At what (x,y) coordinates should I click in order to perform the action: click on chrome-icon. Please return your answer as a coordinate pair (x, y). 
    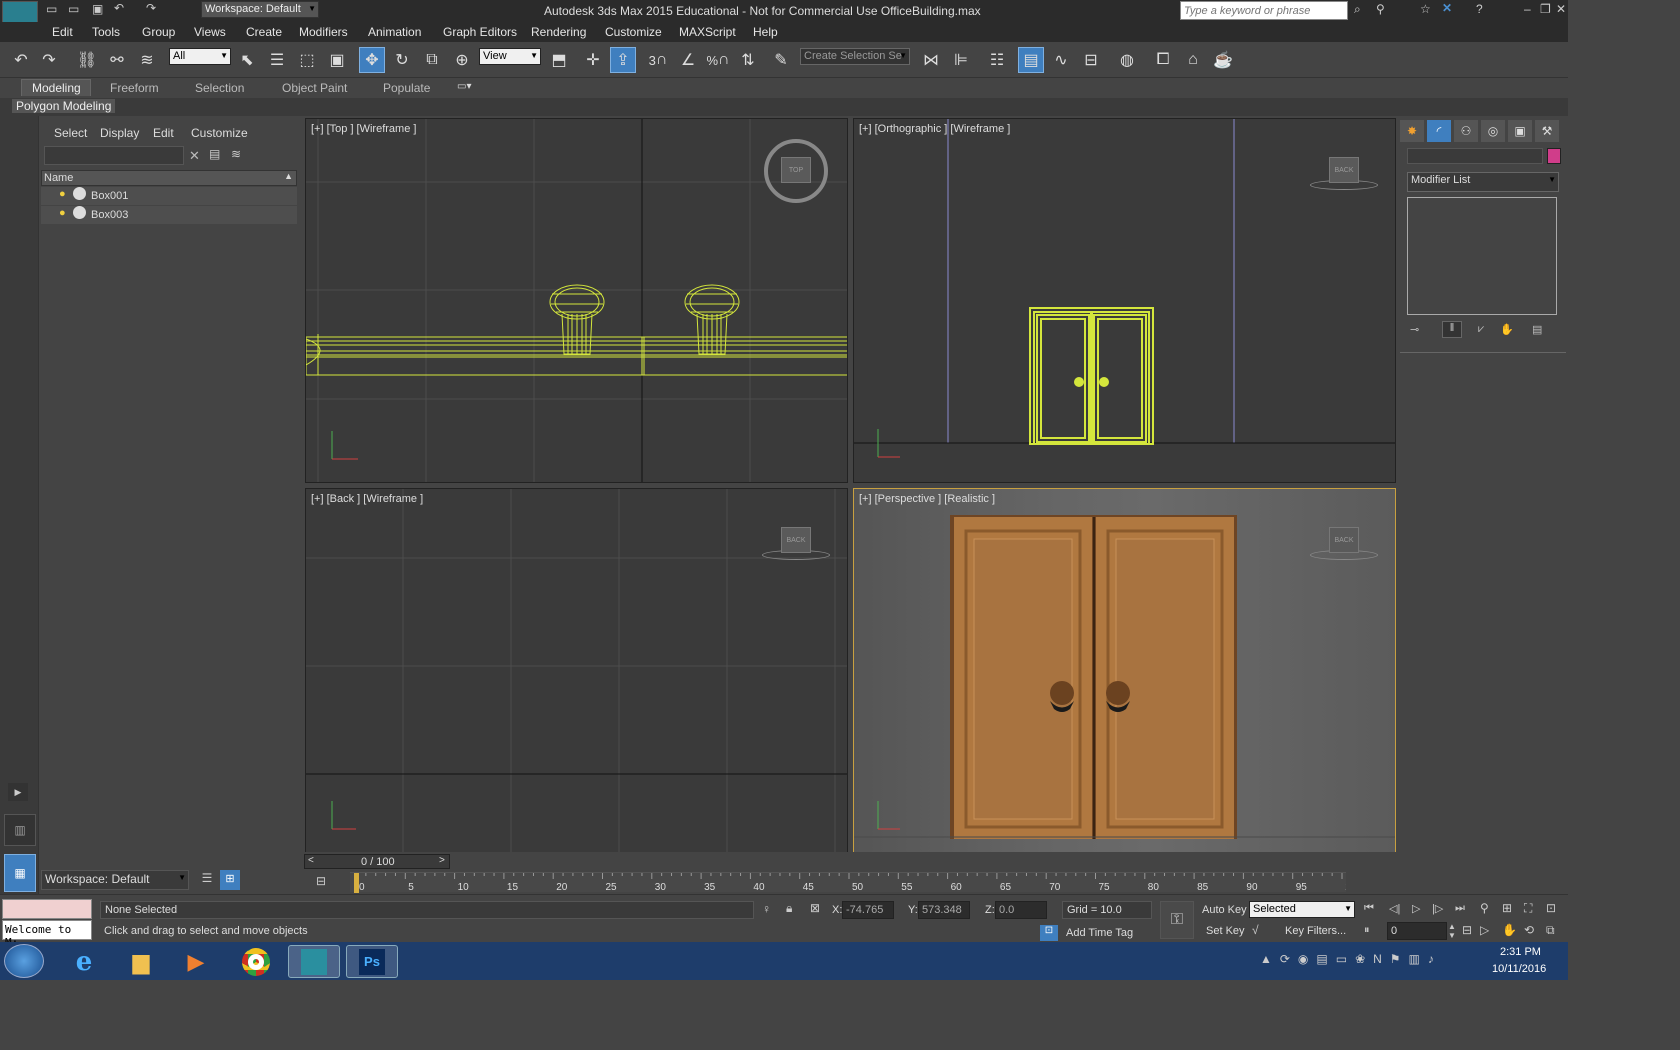
    Looking at the image, I should click on (256, 961).